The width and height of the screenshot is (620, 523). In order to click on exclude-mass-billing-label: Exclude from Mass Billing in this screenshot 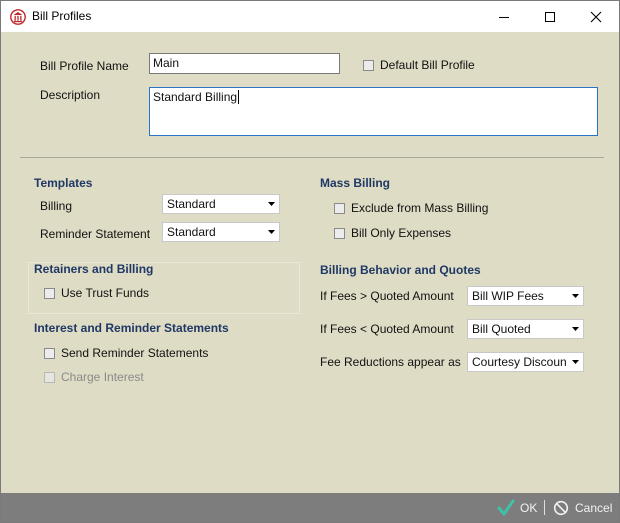, I will do `click(420, 208)`.